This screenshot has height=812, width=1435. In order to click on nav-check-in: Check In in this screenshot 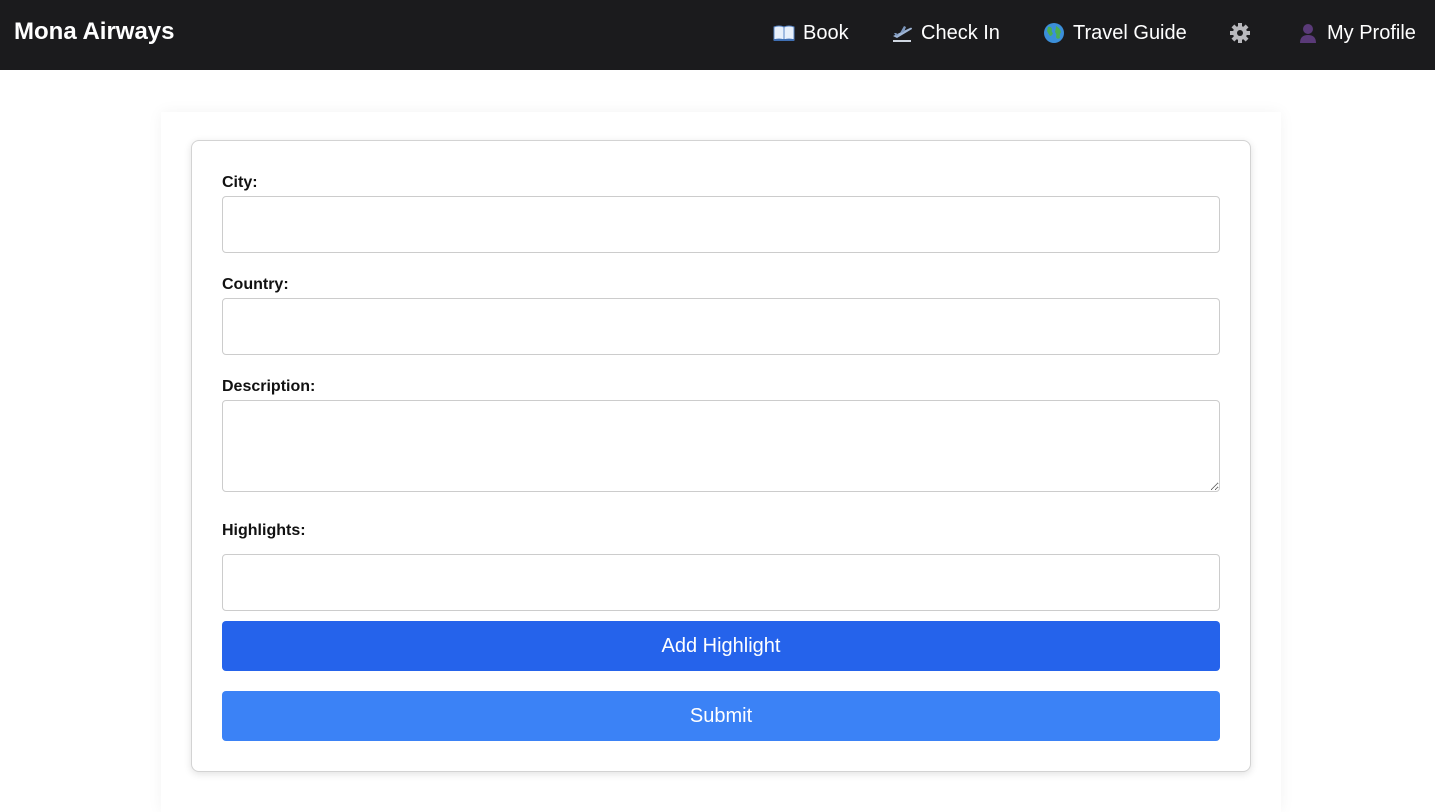, I will do `click(945, 33)`.